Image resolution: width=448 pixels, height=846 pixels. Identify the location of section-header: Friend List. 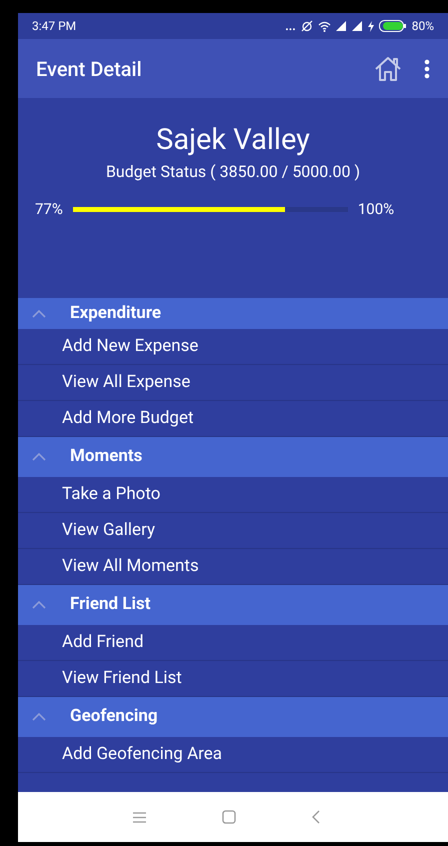
(233, 605).